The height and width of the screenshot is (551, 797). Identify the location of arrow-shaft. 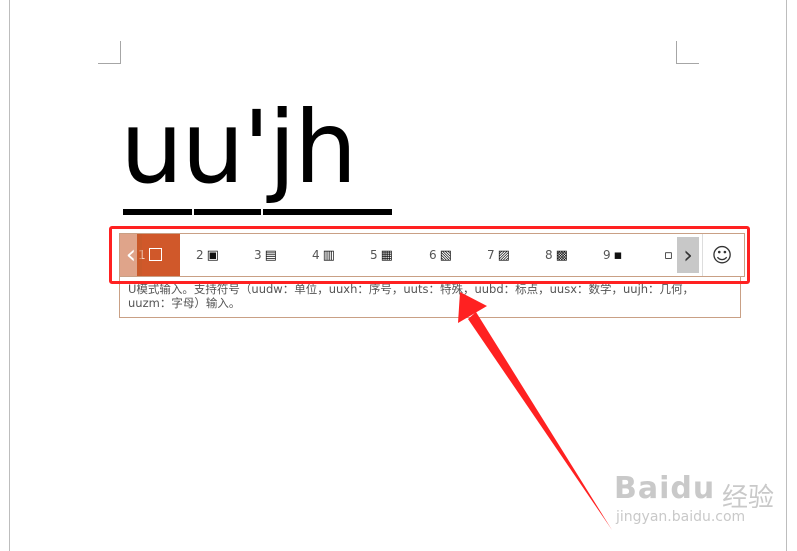
(540, 421).